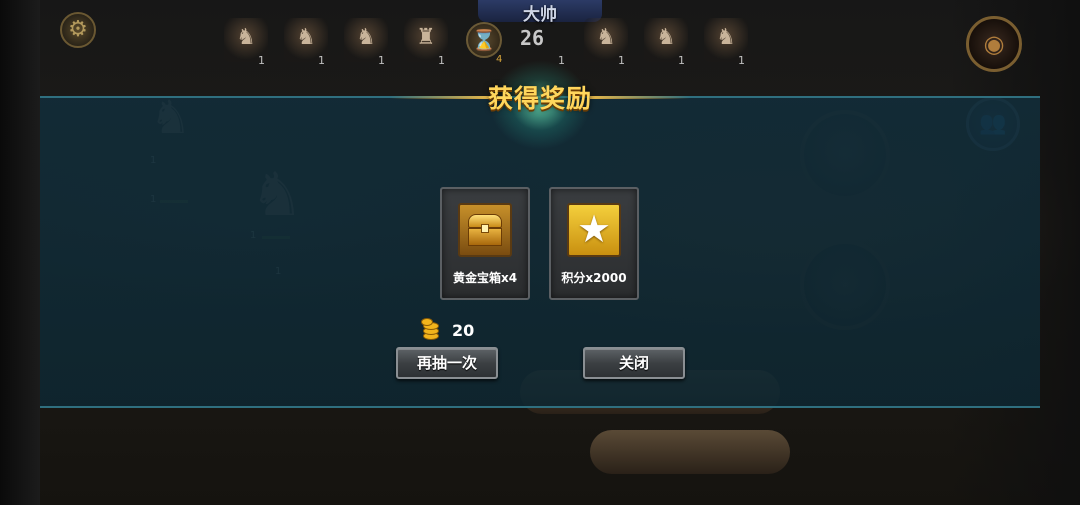 This screenshot has height=505, width=1080. I want to click on close-button: 关闭, so click(634, 363).